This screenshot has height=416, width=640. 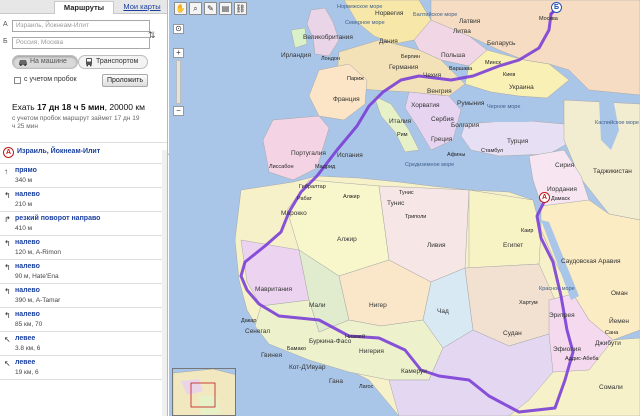 I want to click on city-label: Афины, so click(x=456, y=155).